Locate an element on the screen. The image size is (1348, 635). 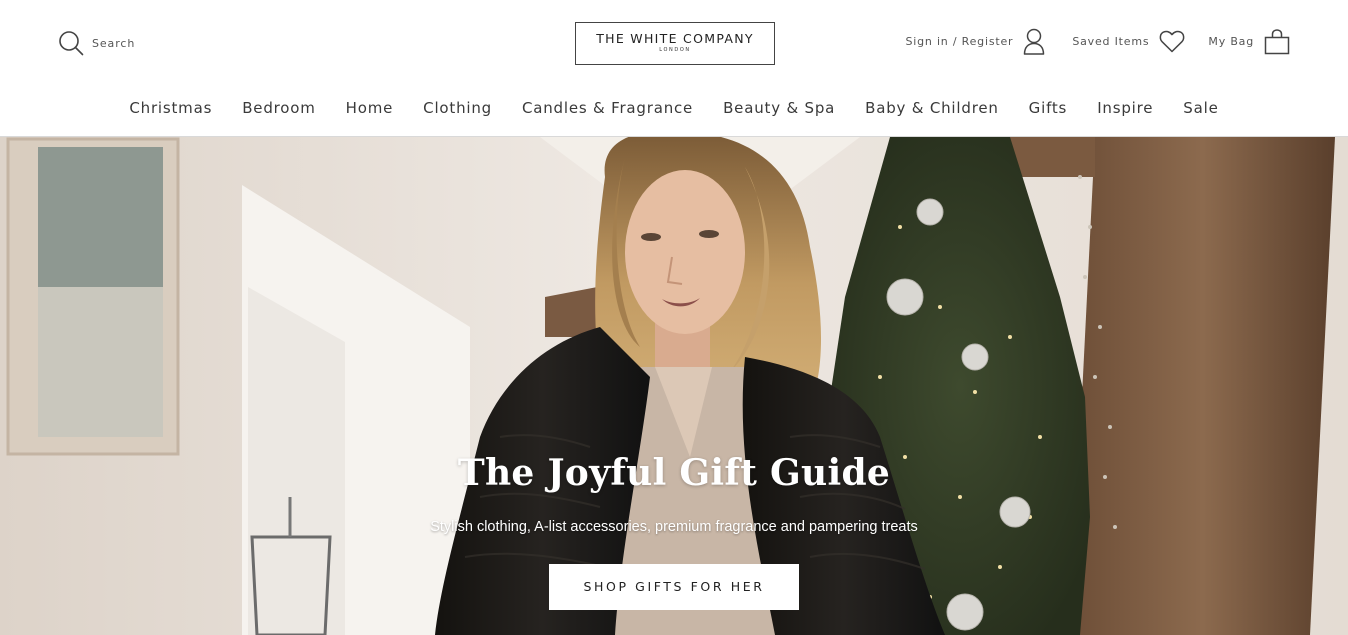
search-label: Search is located at coordinates (113, 43).